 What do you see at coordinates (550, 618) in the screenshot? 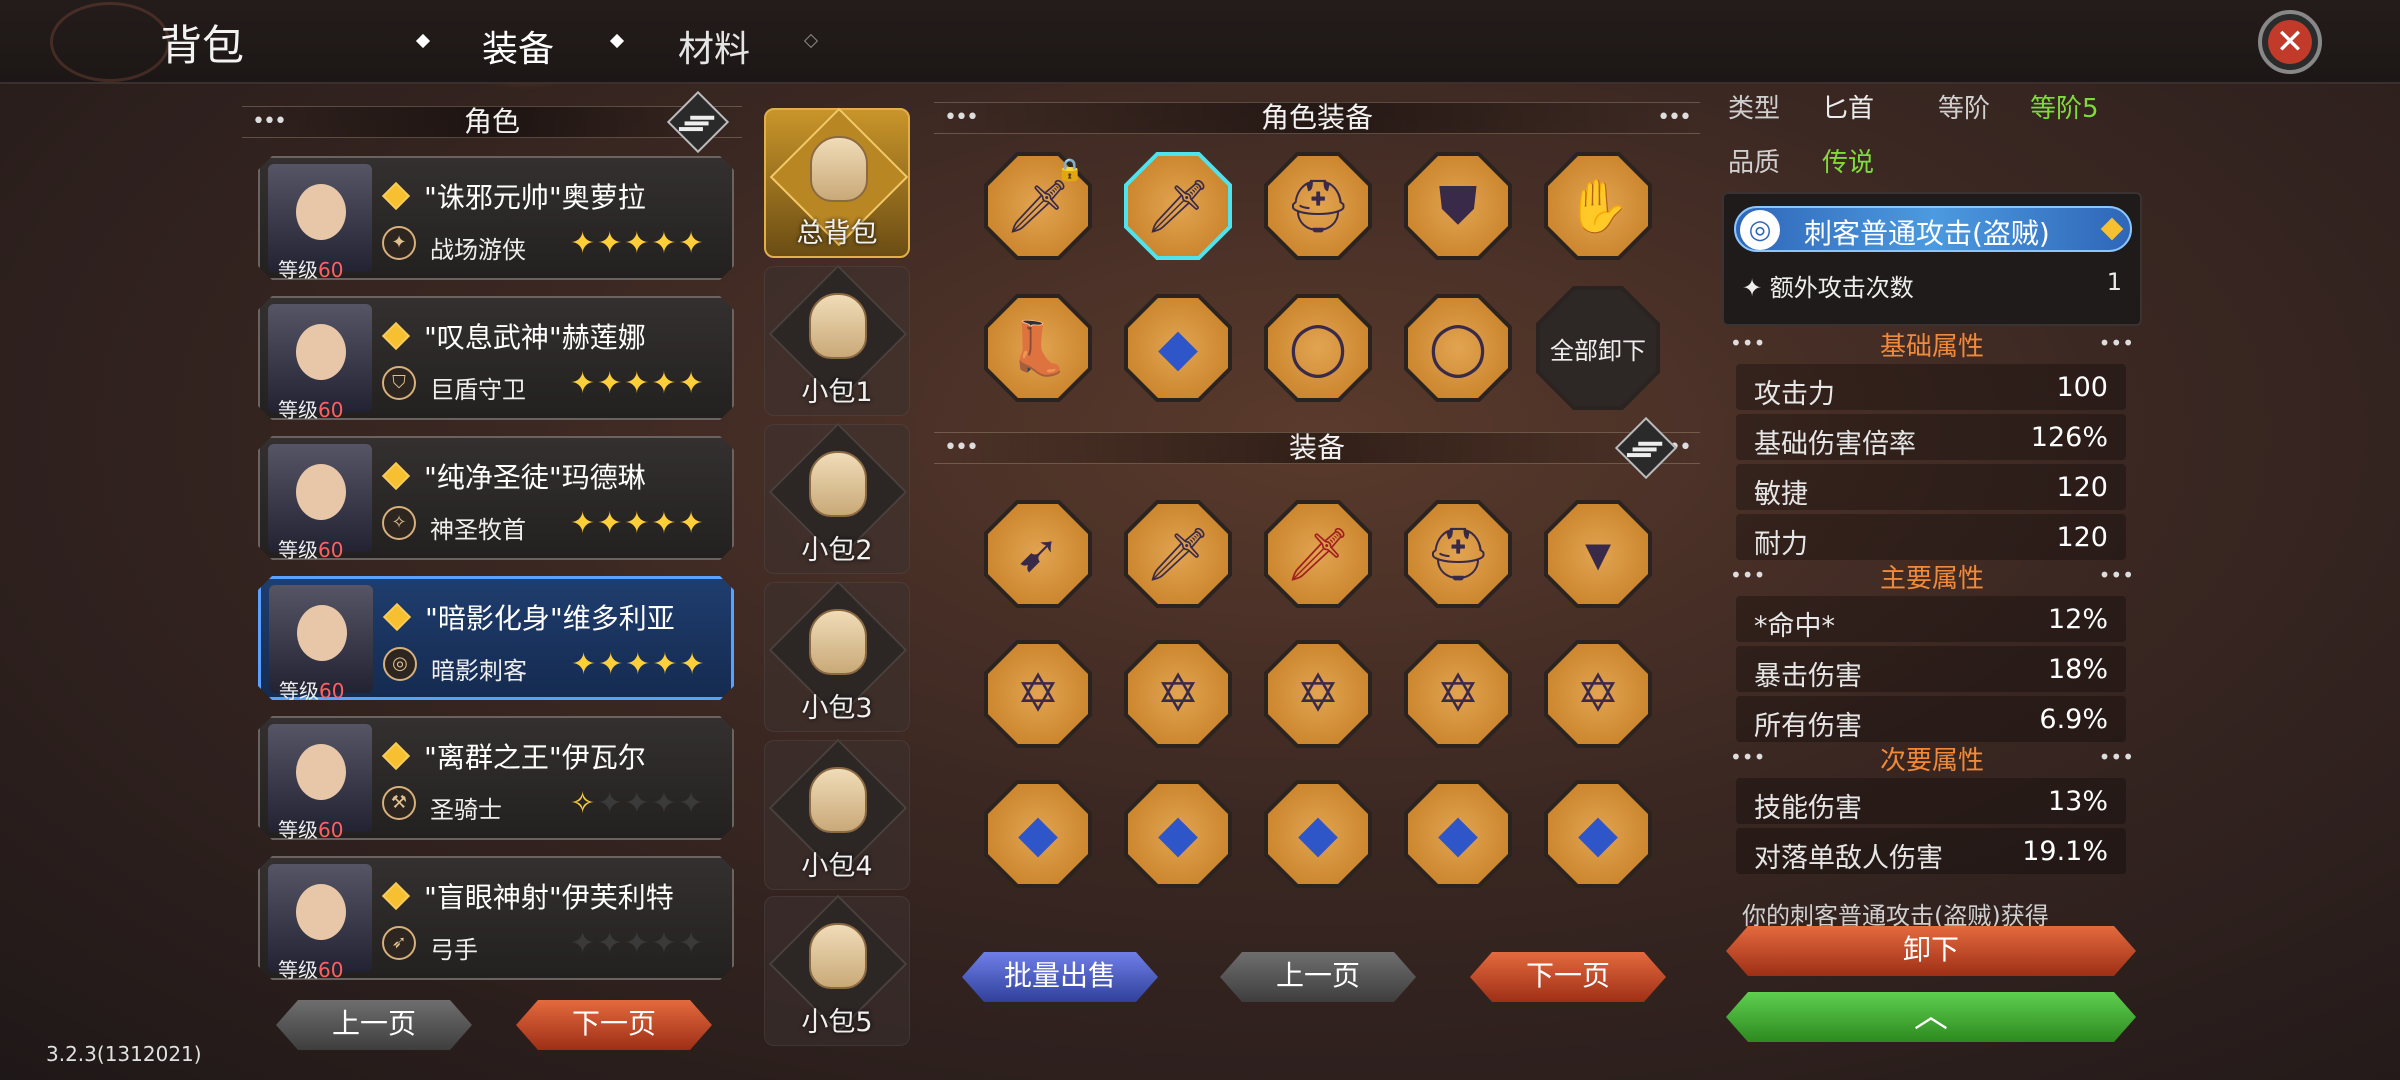
I see `character-name: "暗影化身"维多利亚` at bounding box center [550, 618].